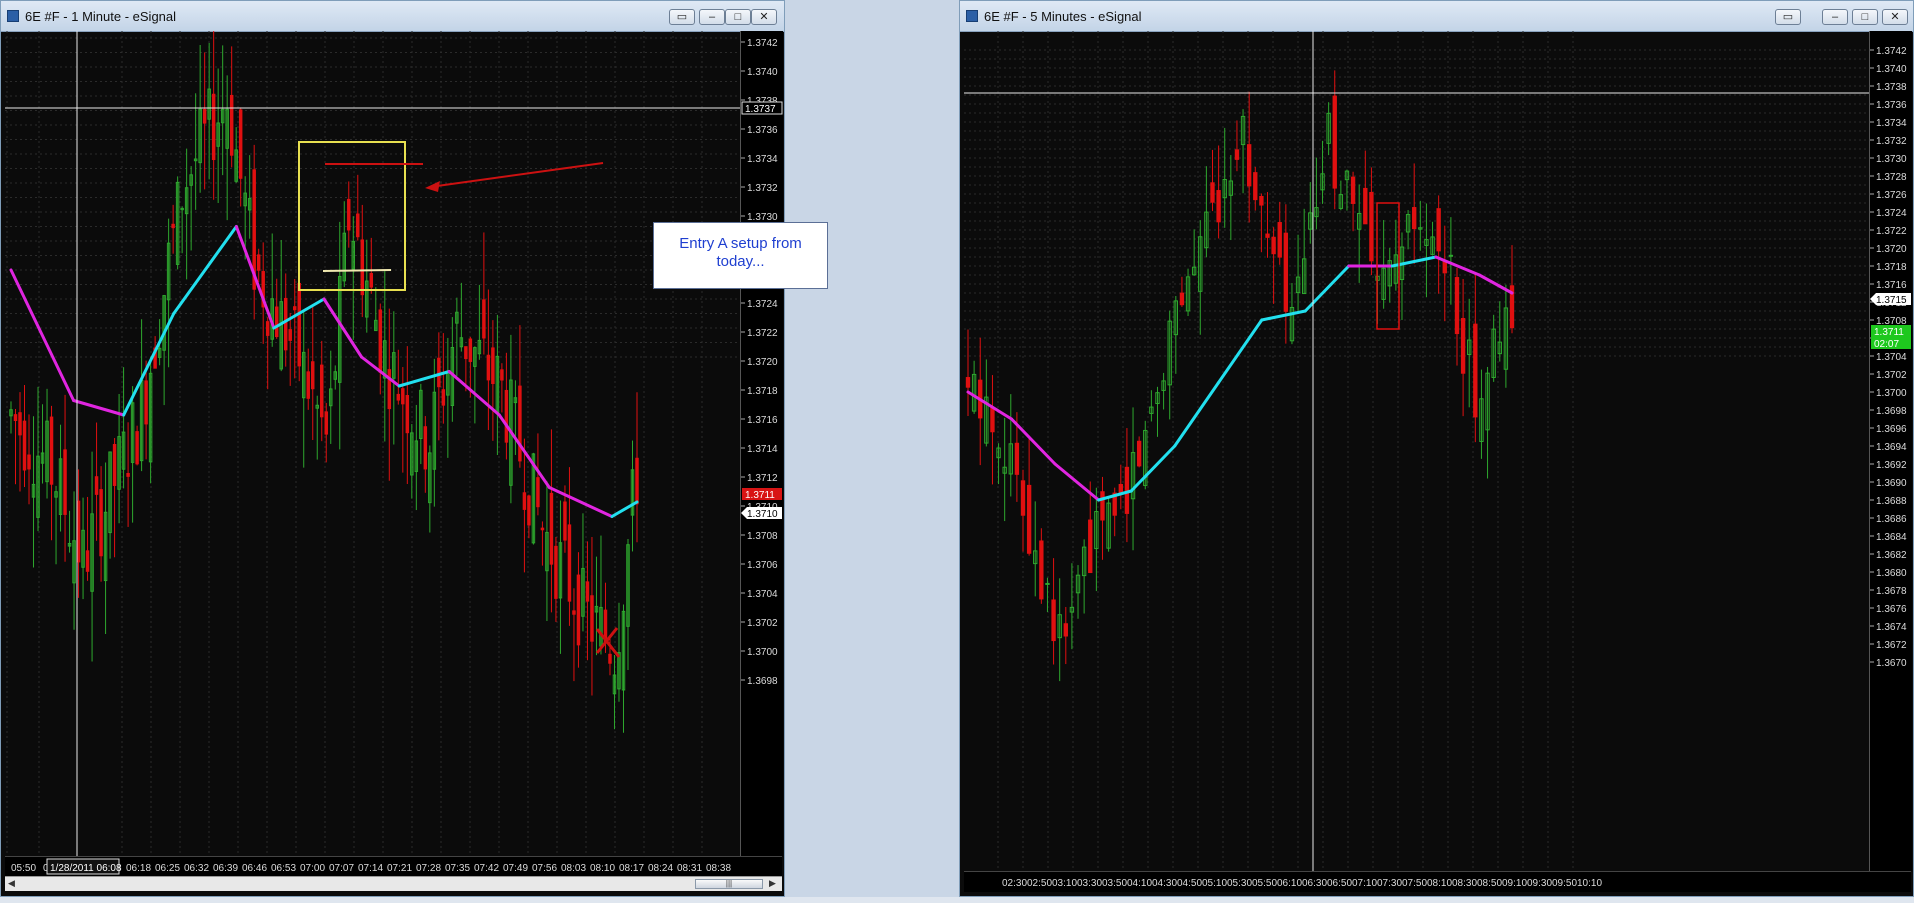  I want to click on time-tick-label: 07:49, so click(515, 868).